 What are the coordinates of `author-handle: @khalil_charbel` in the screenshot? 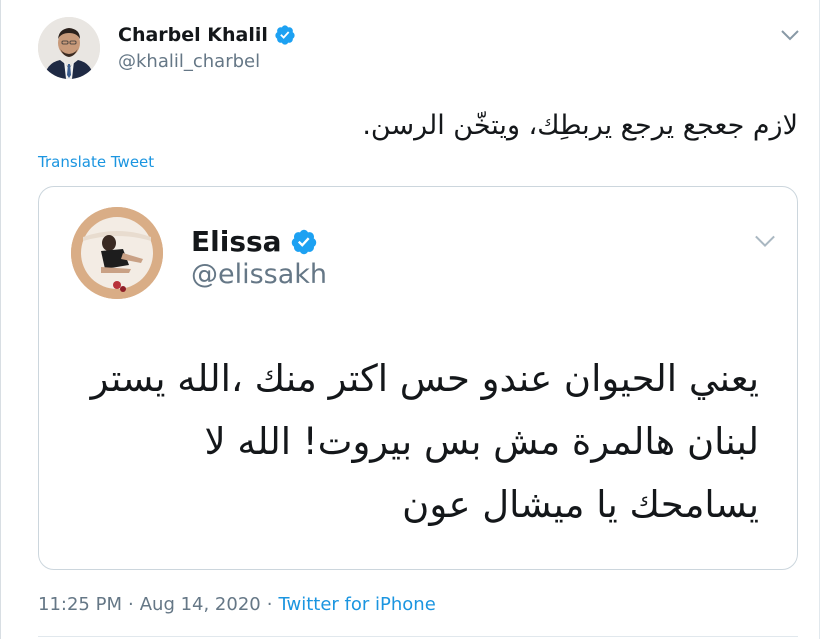 It's located at (189, 61).